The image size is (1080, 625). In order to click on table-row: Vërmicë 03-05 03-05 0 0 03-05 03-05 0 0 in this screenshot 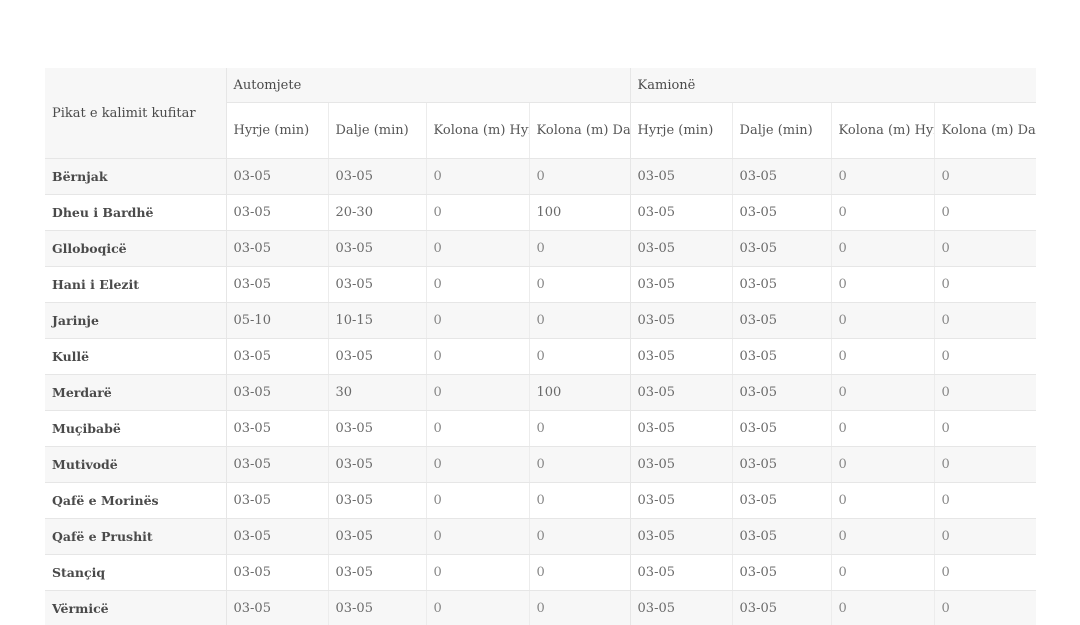, I will do `click(541, 607)`.